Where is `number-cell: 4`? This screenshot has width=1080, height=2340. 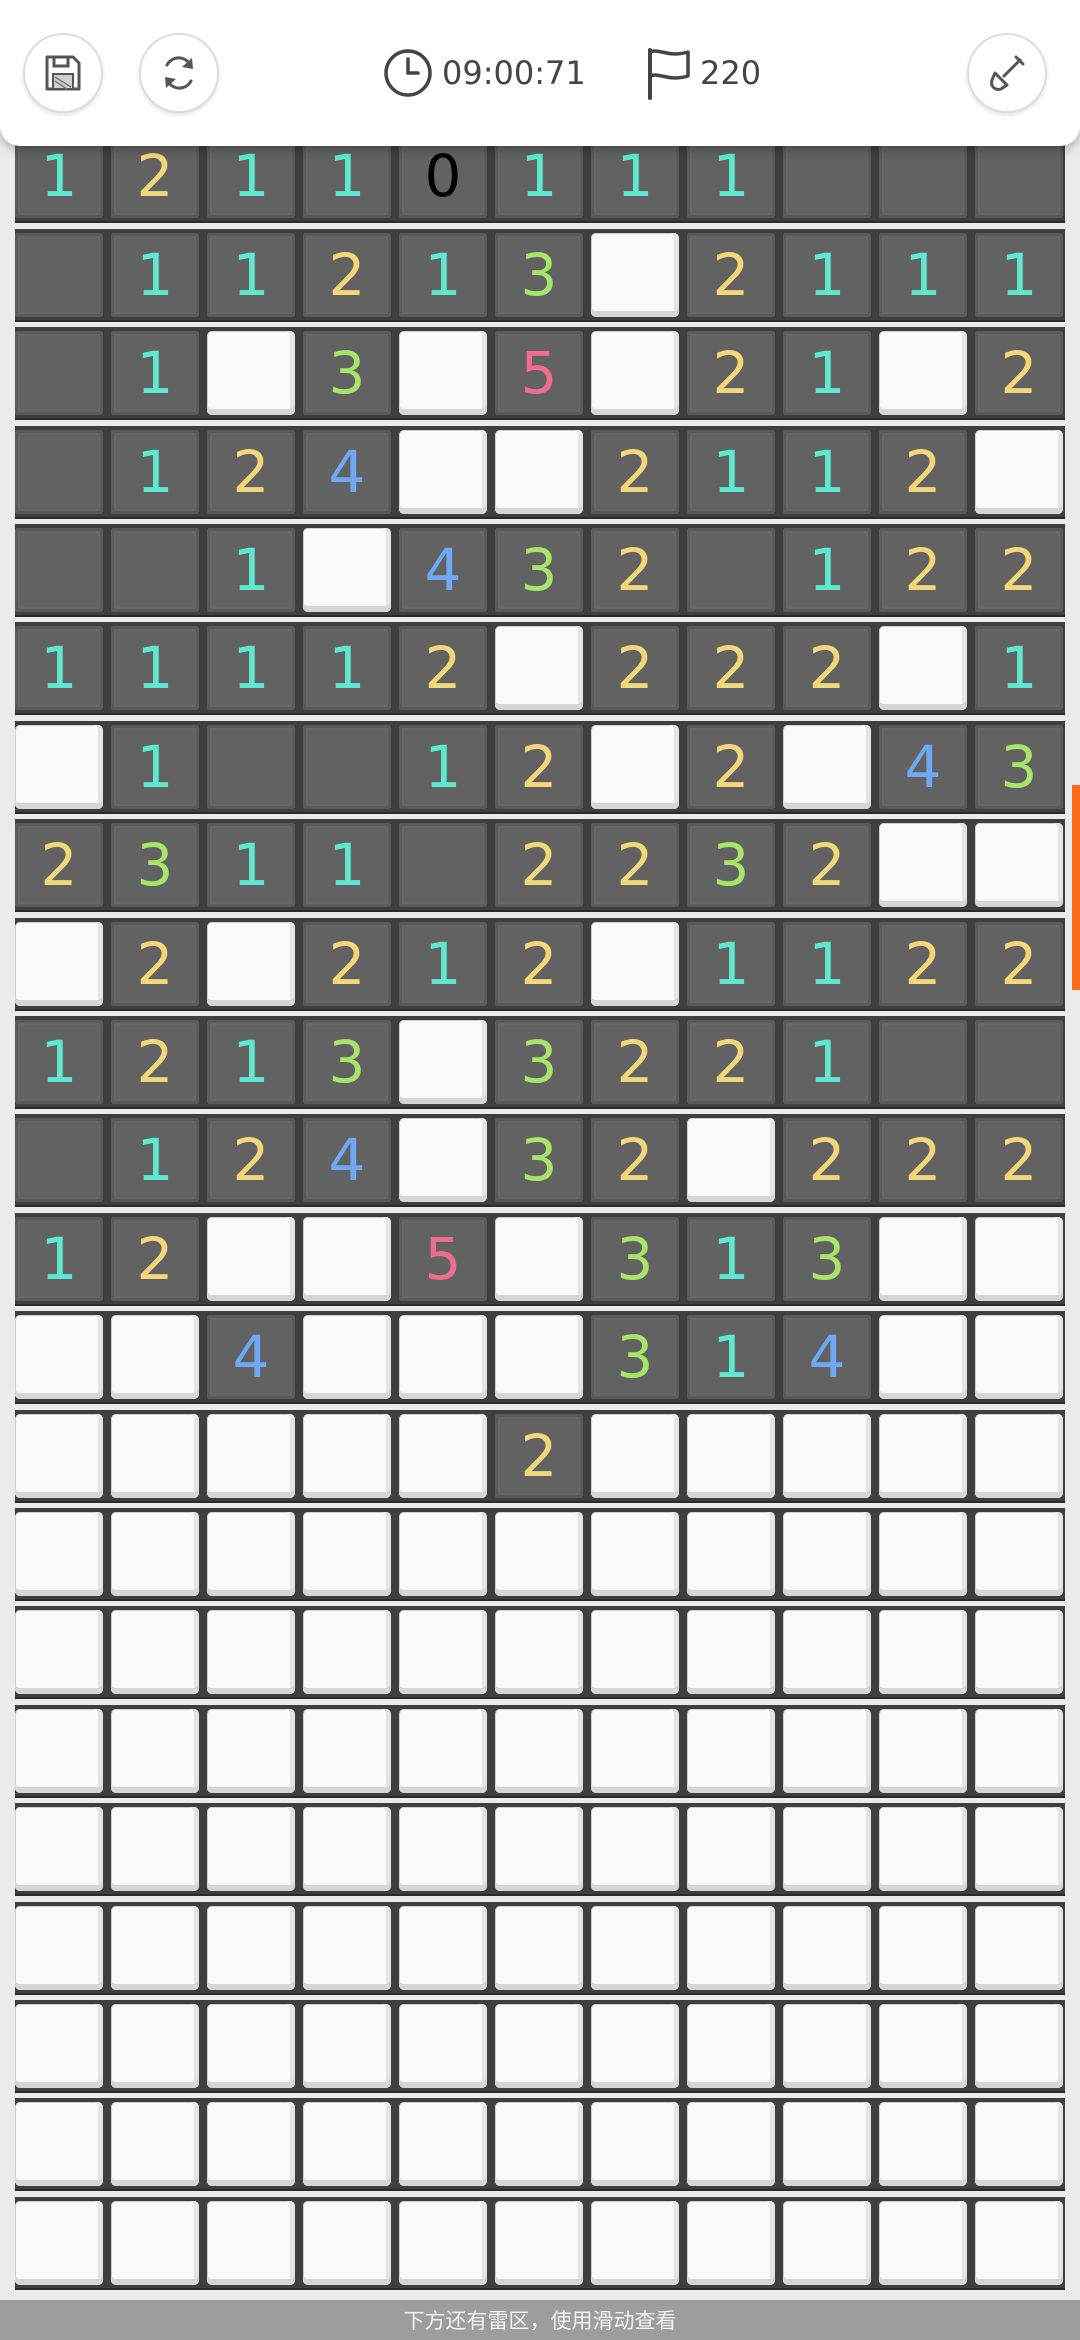 number-cell: 4 is located at coordinates (347, 471).